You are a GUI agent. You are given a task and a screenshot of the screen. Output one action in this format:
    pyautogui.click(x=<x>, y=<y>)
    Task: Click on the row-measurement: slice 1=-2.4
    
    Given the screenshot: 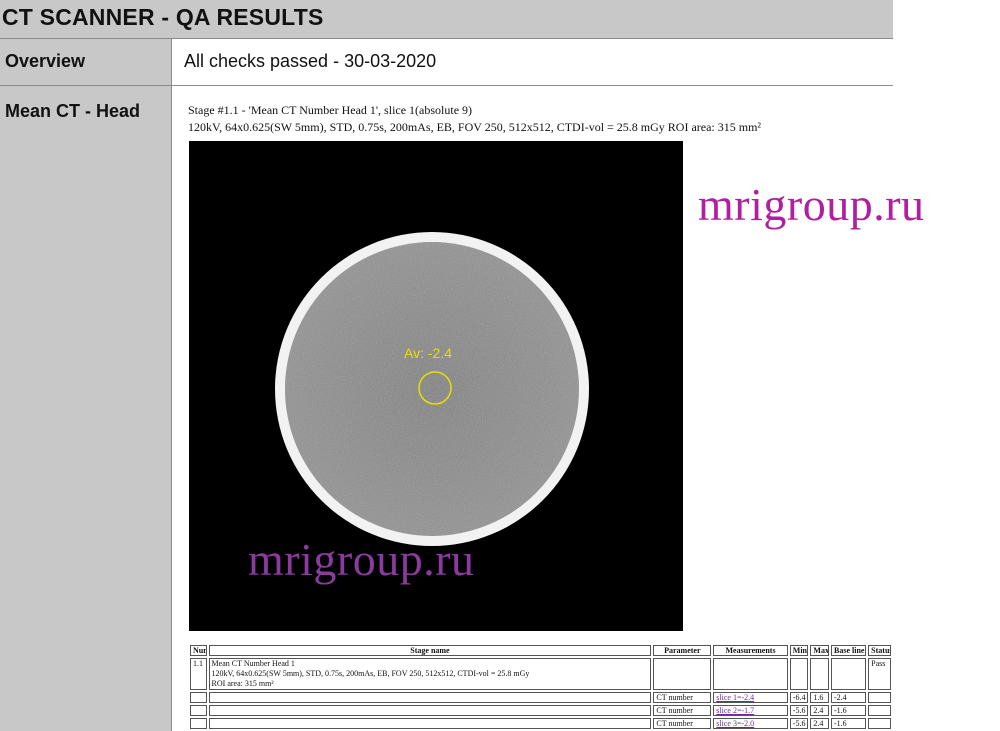 What is the action you would take?
    pyautogui.click(x=750, y=697)
    